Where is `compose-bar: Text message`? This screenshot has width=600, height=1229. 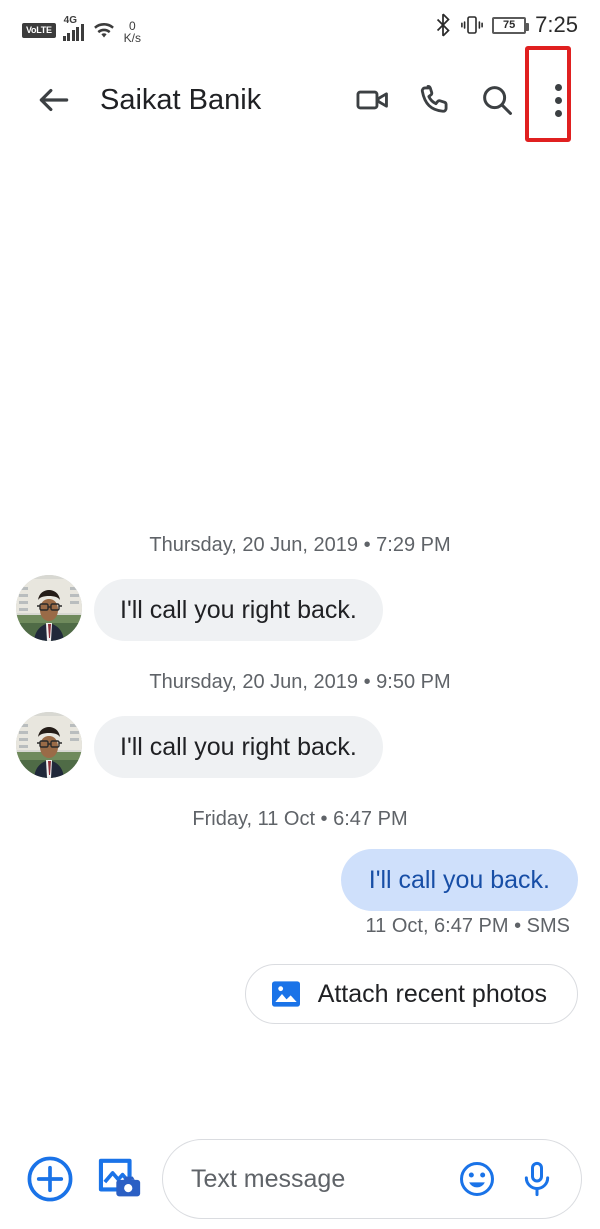 compose-bar: Text message is located at coordinates (300, 1179).